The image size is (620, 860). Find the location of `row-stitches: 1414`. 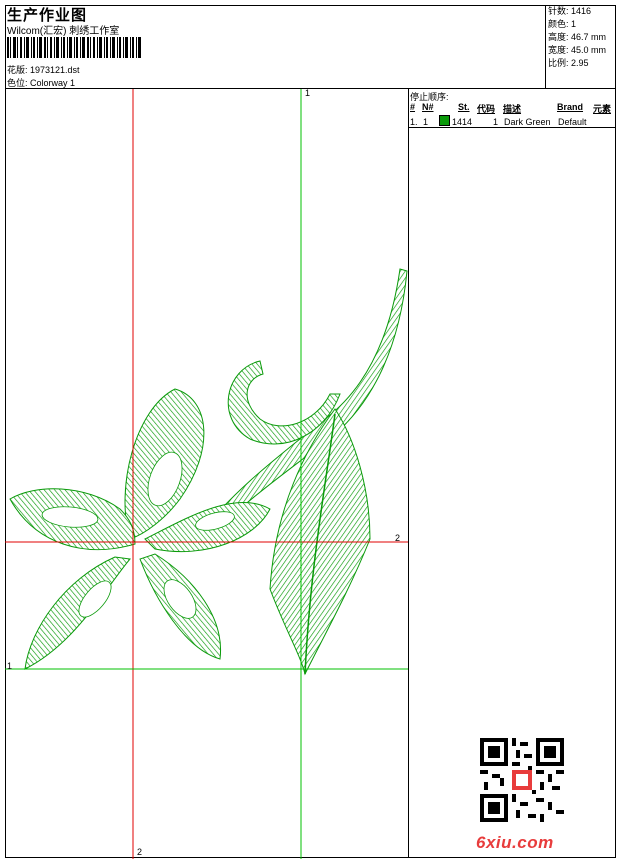

row-stitches: 1414 is located at coordinates (462, 122).